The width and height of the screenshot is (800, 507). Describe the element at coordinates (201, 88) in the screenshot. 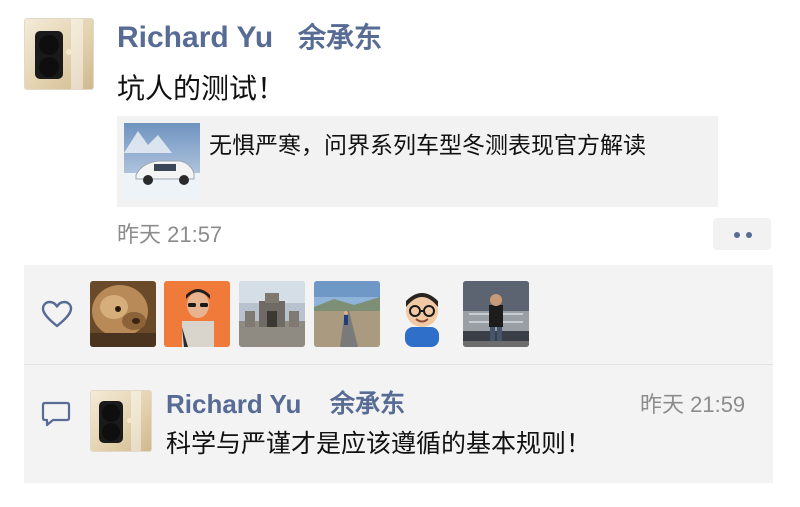

I see `post-text: 坑人的测试！` at that location.